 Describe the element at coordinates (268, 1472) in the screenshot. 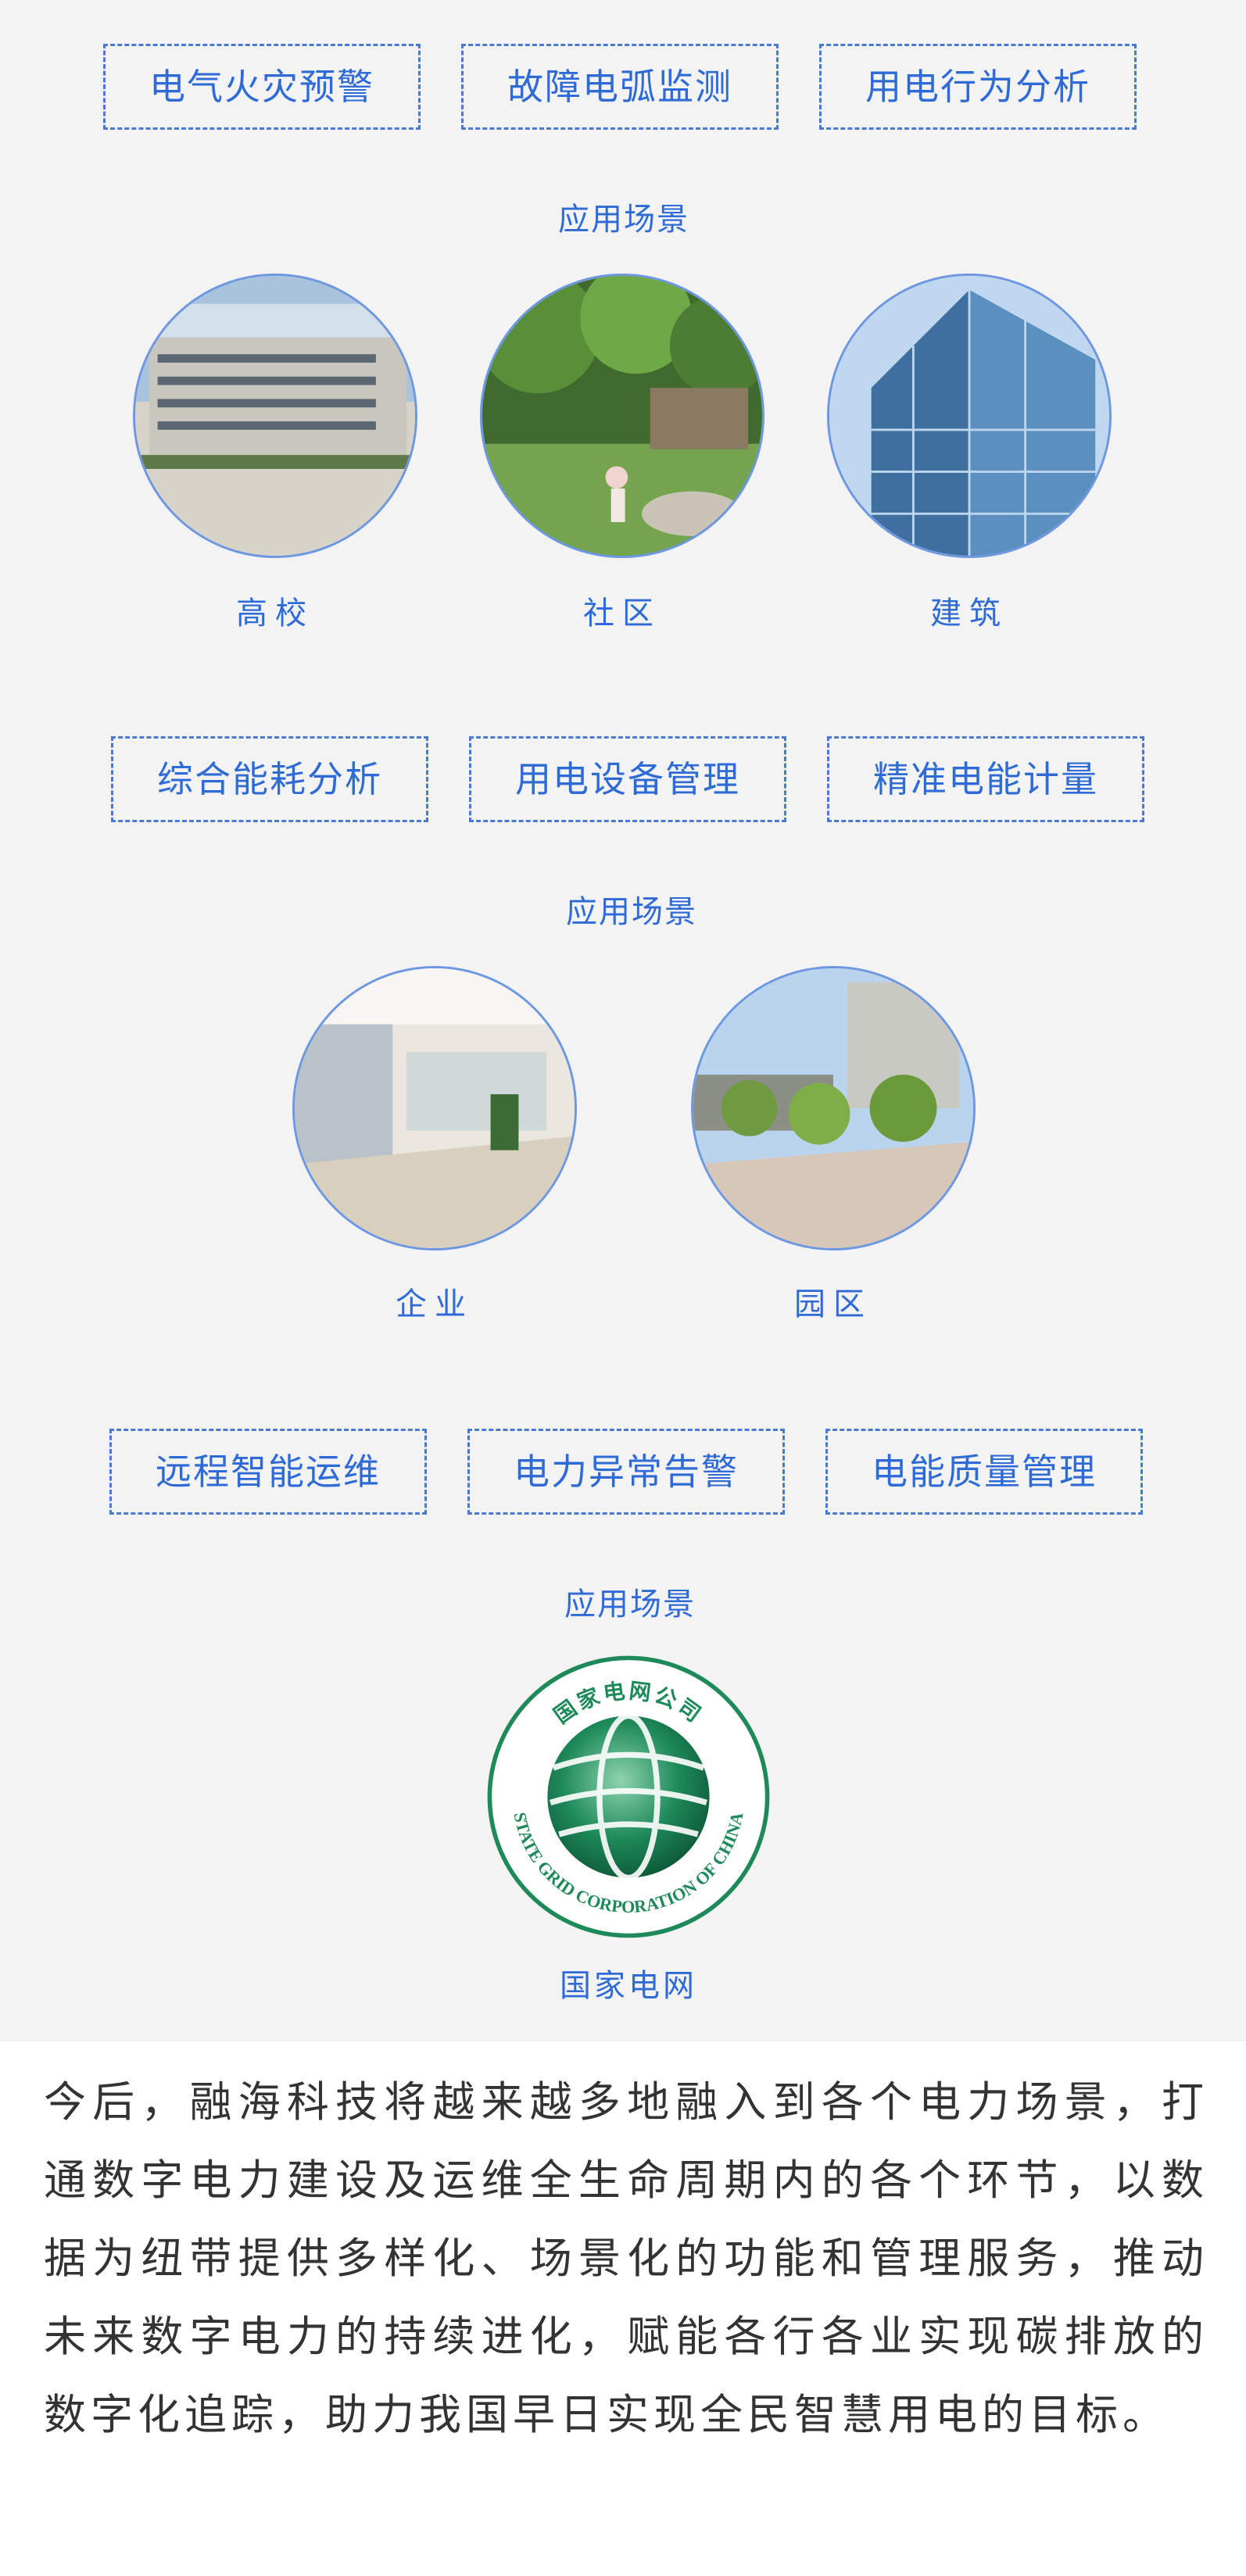

I see `tag-remote-maintenance: 远程智能运维` at that location.